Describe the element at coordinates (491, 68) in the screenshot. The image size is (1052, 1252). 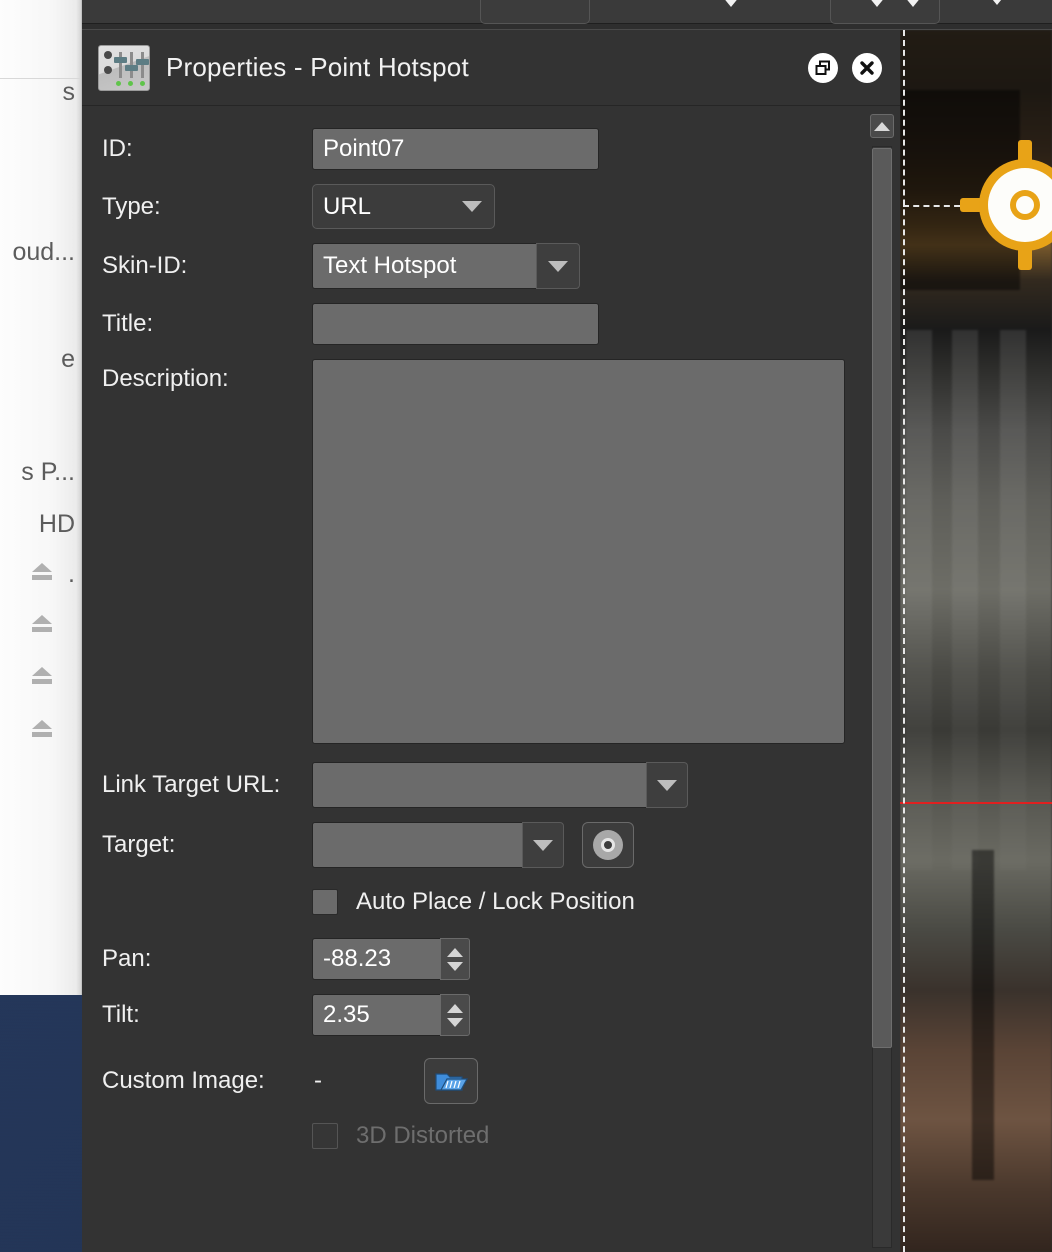
I see `dialog-titlebar: Properties - Point Hotspot` at that location.